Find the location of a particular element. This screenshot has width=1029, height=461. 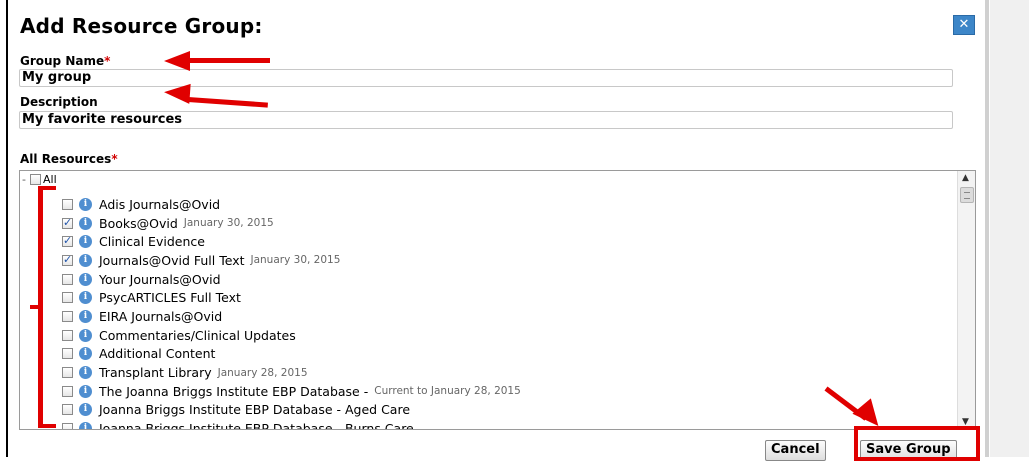

resource-name: PsycARTICLES Full Text is located at coordinates (170, 298).